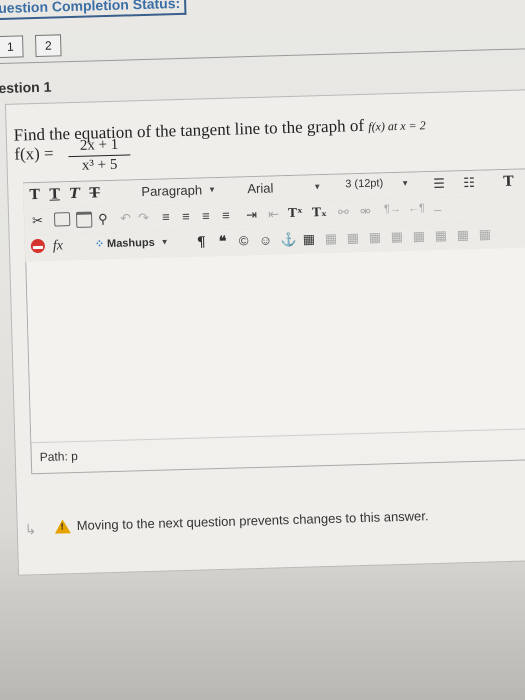 The height and width of the screenshot is (700, 525). What do you see at coordinates (469, 183) in the screenshot?
I see `numbered-list-icon: ☷` at bounding box center [469, 183].